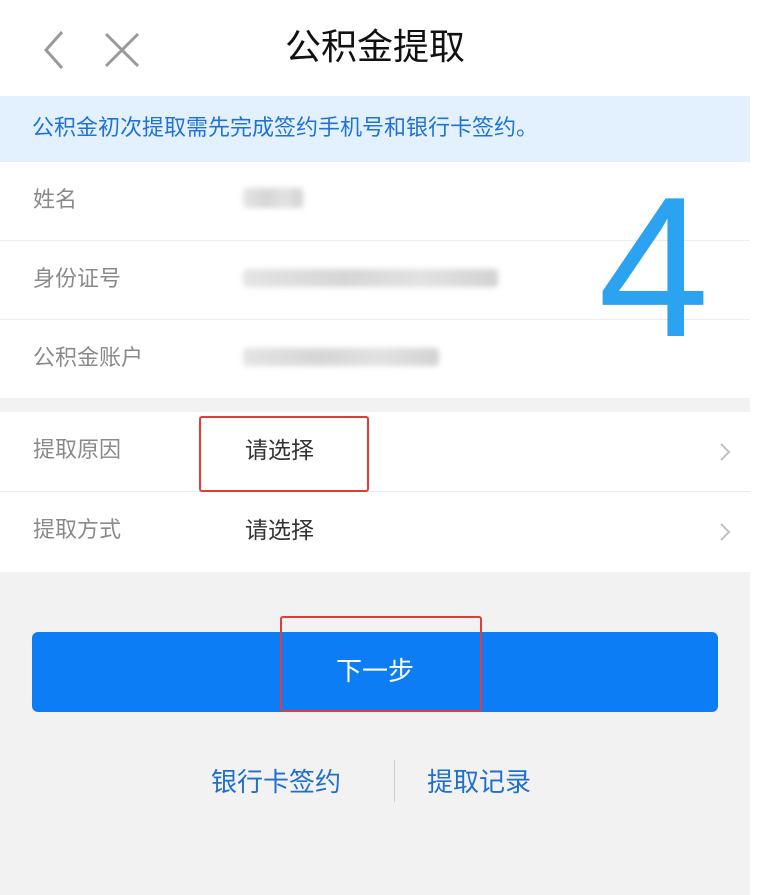  Describe the element at coordinates (285, 128) in the screenshot. I see `notice-text: 公积金初次提取需先完成签约手机号和银行卡签约。` at that location.